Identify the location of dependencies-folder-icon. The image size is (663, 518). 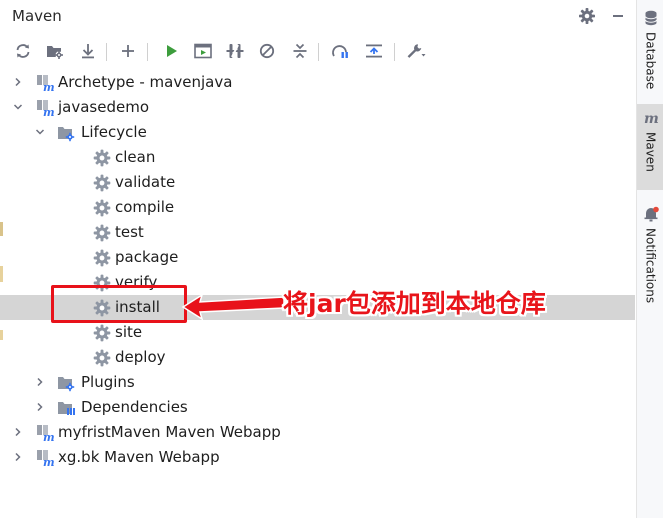
(66, 408).